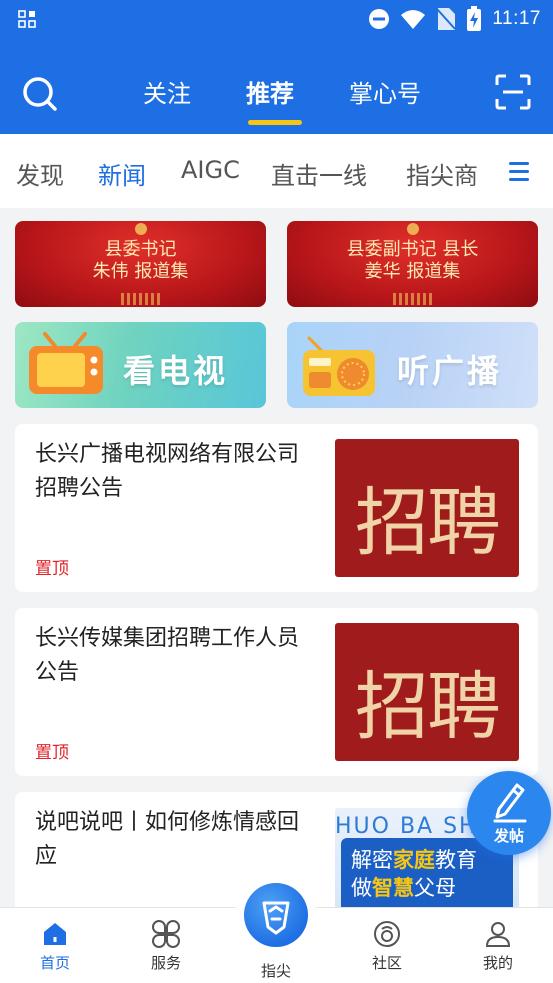 The width and height of the screenshot is (553, 983). What do you see at coordinates (166, 934) in the screenshot?
I see `services-icon` at bounding box center [166, 934].